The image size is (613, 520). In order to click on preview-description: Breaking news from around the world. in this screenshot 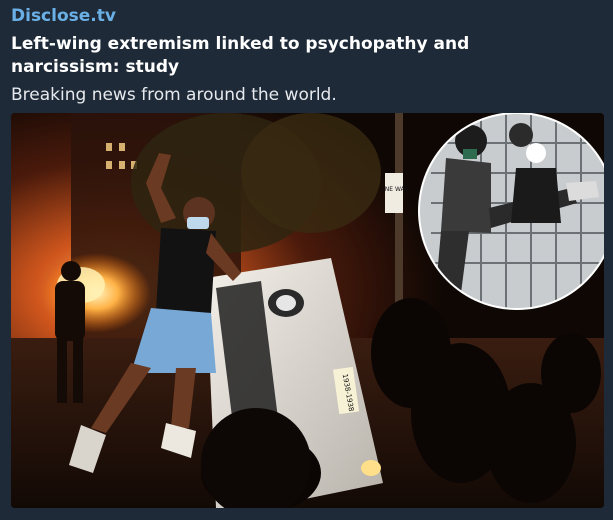, I will do `click(174, 95)`.